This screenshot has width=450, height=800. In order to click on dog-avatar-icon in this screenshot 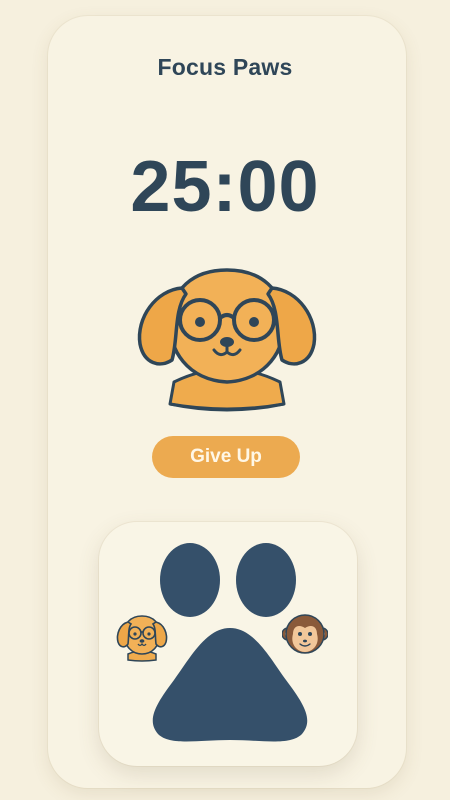, I will do `click(142, 638)`.